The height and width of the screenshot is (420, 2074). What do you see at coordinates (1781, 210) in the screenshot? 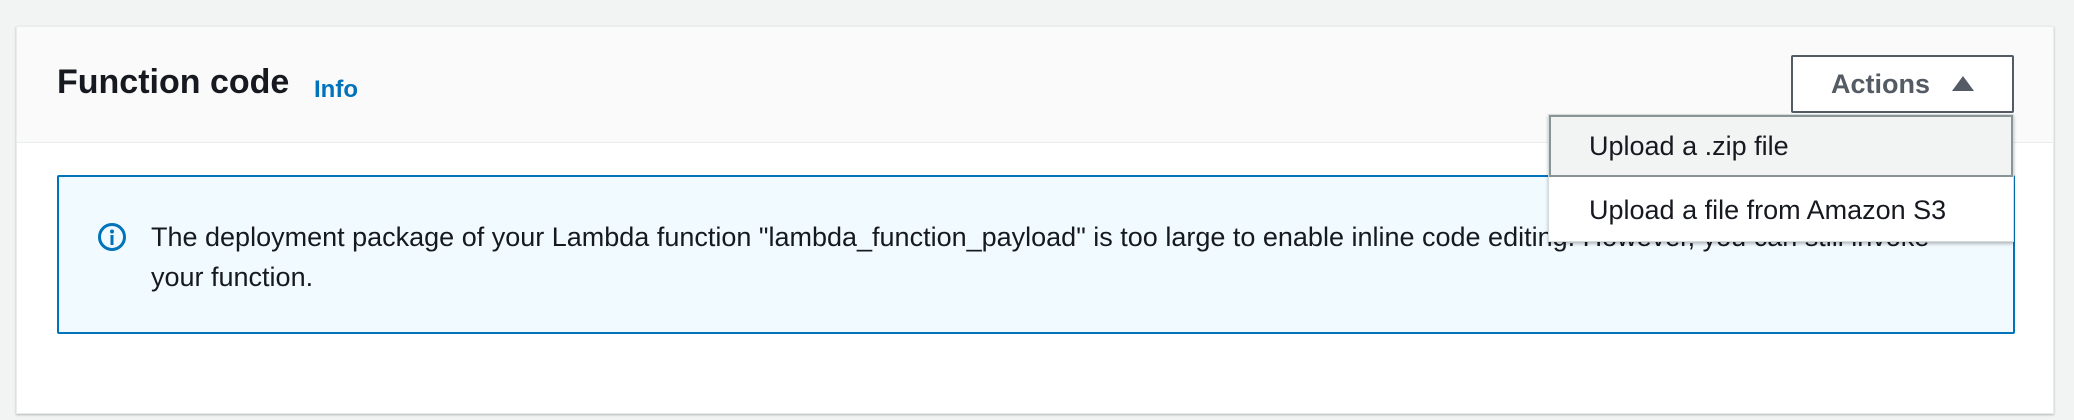
I see `menu-item-upload-s3: Upload a file from Amazon S3` at bounding box center [1781, 210].